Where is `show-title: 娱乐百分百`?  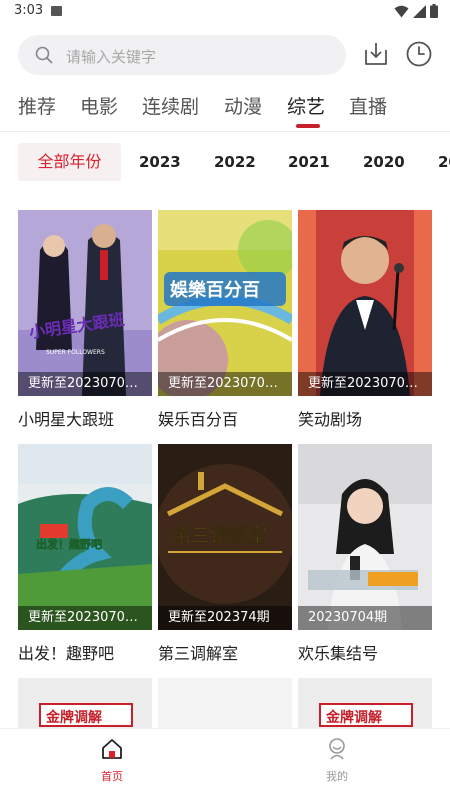
show-title: 娱乐百分百 is located at coordinates (198, 419).